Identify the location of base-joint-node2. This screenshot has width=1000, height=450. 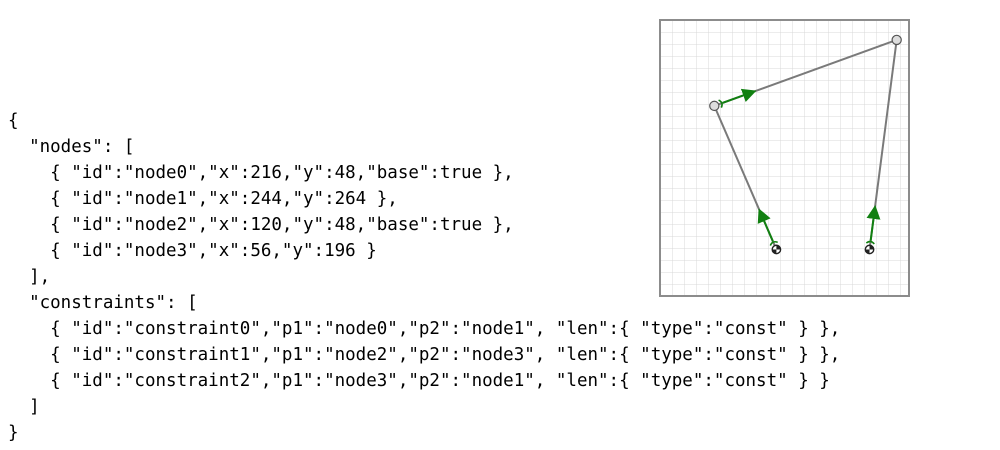
(776, 249).